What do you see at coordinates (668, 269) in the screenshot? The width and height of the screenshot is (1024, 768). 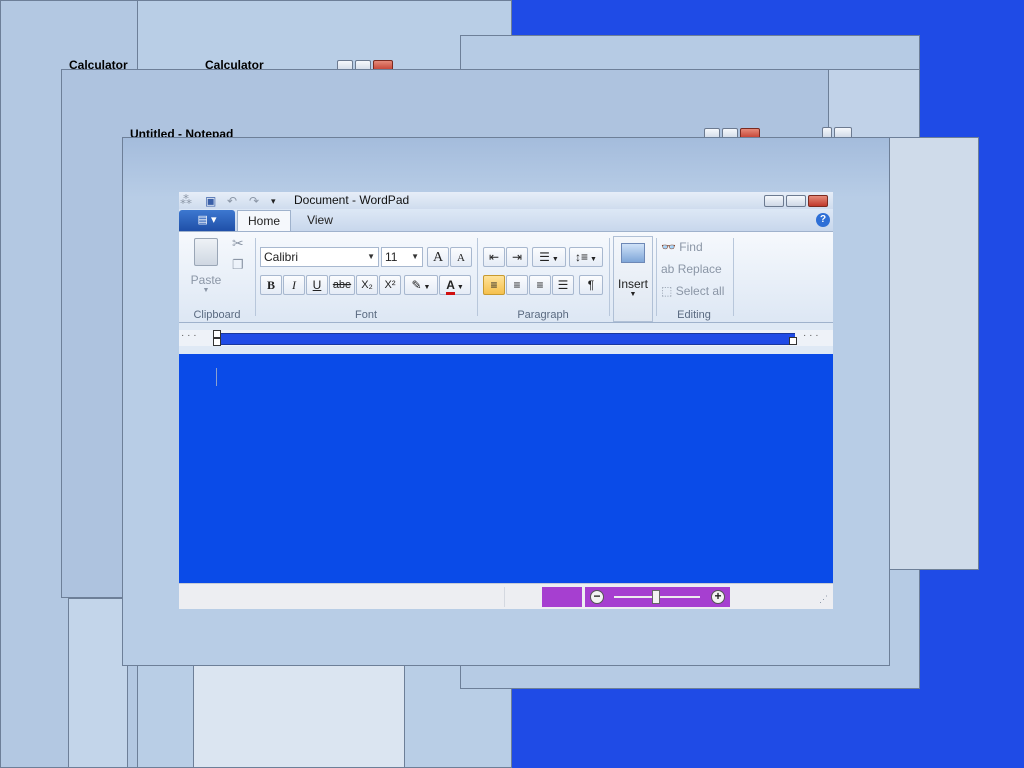 I see `replace-icon: ab` at bounding box center [668, 269].